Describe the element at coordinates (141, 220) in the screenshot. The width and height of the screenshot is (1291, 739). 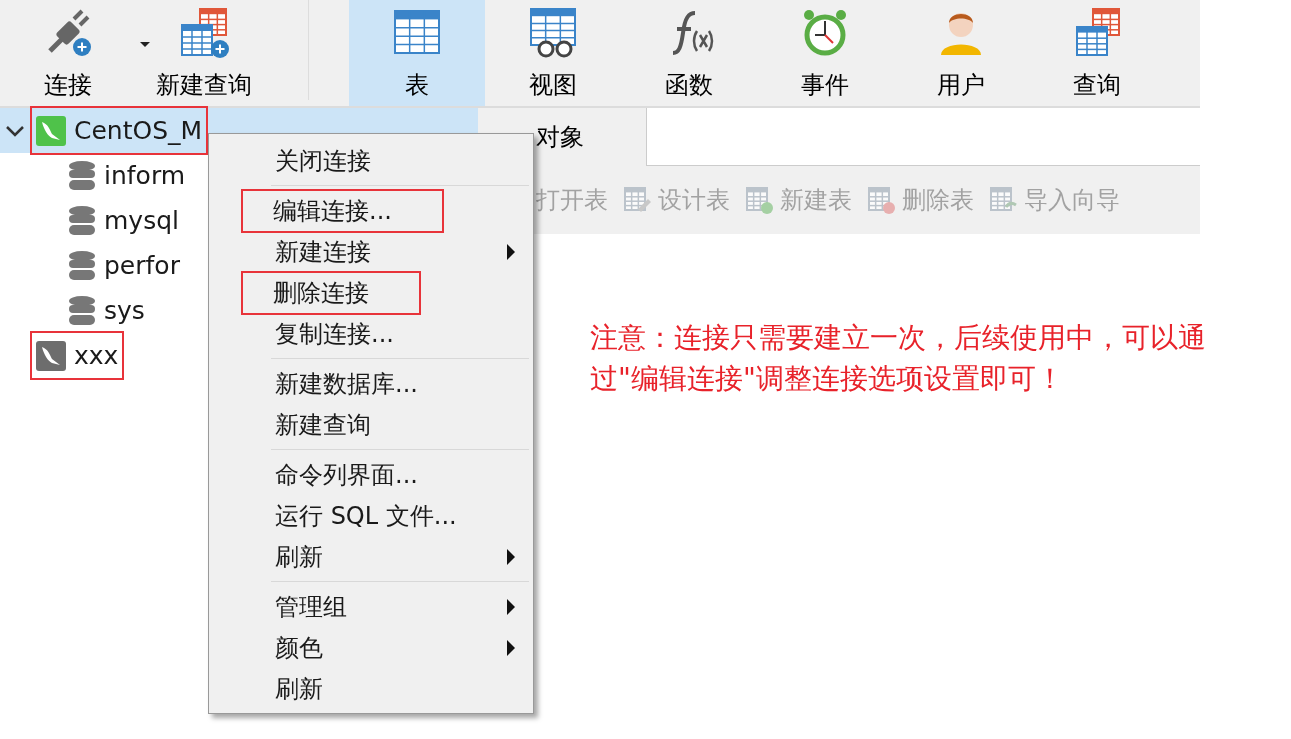
I see `tree-label: mysql` at that location.